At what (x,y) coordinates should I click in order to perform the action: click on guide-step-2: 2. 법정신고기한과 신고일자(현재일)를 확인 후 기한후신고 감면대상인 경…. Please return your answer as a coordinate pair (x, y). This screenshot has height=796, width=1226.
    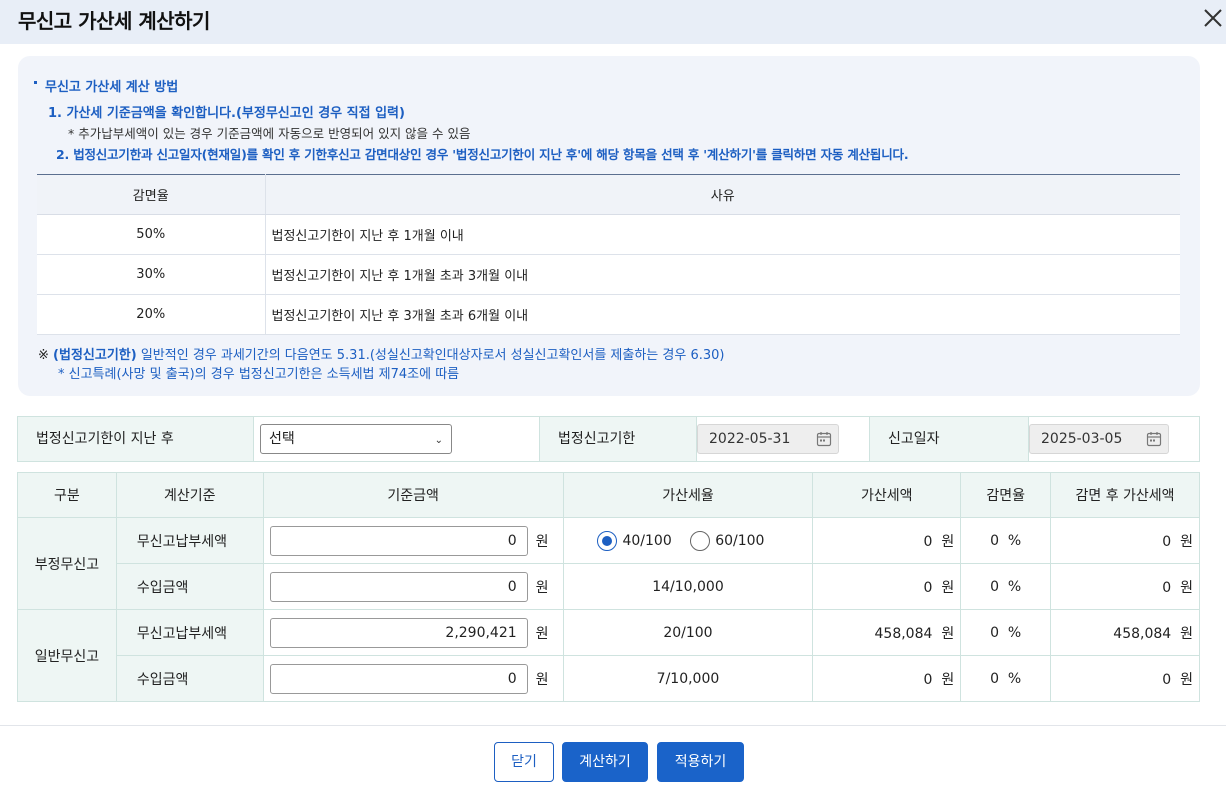
    Looking at the image, I should click on (482, 154).